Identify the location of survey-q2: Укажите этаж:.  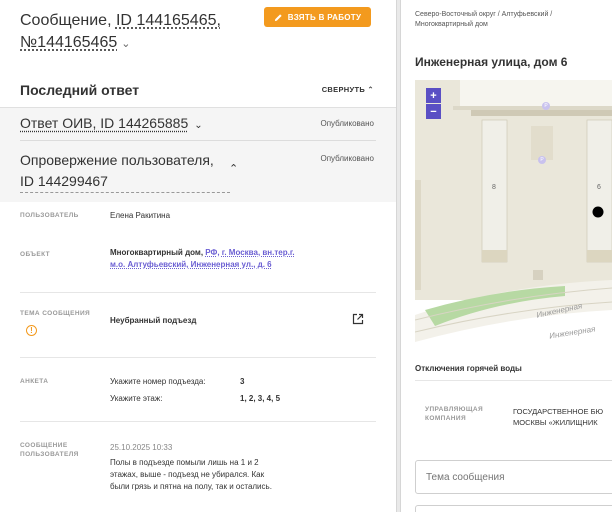
(136, 398).